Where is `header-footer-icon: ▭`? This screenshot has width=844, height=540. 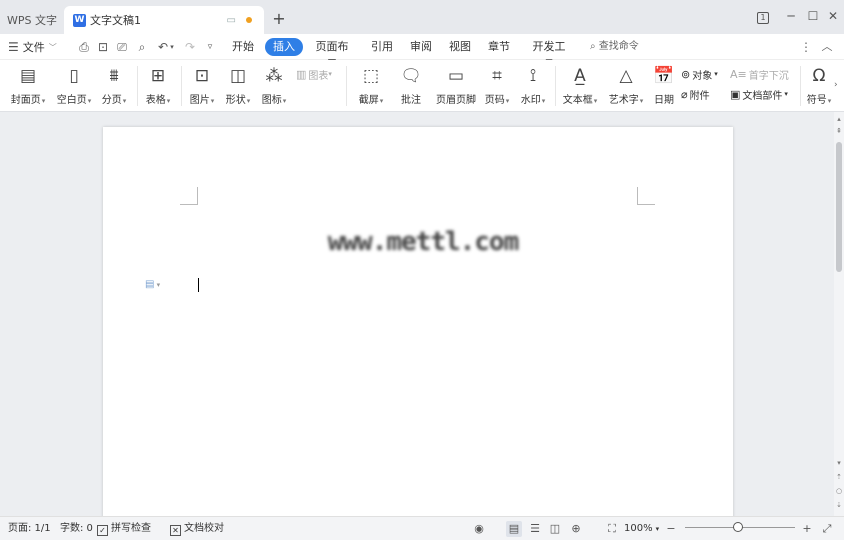 header-footer-icon: ▭ is located at coordinates (456, 76).